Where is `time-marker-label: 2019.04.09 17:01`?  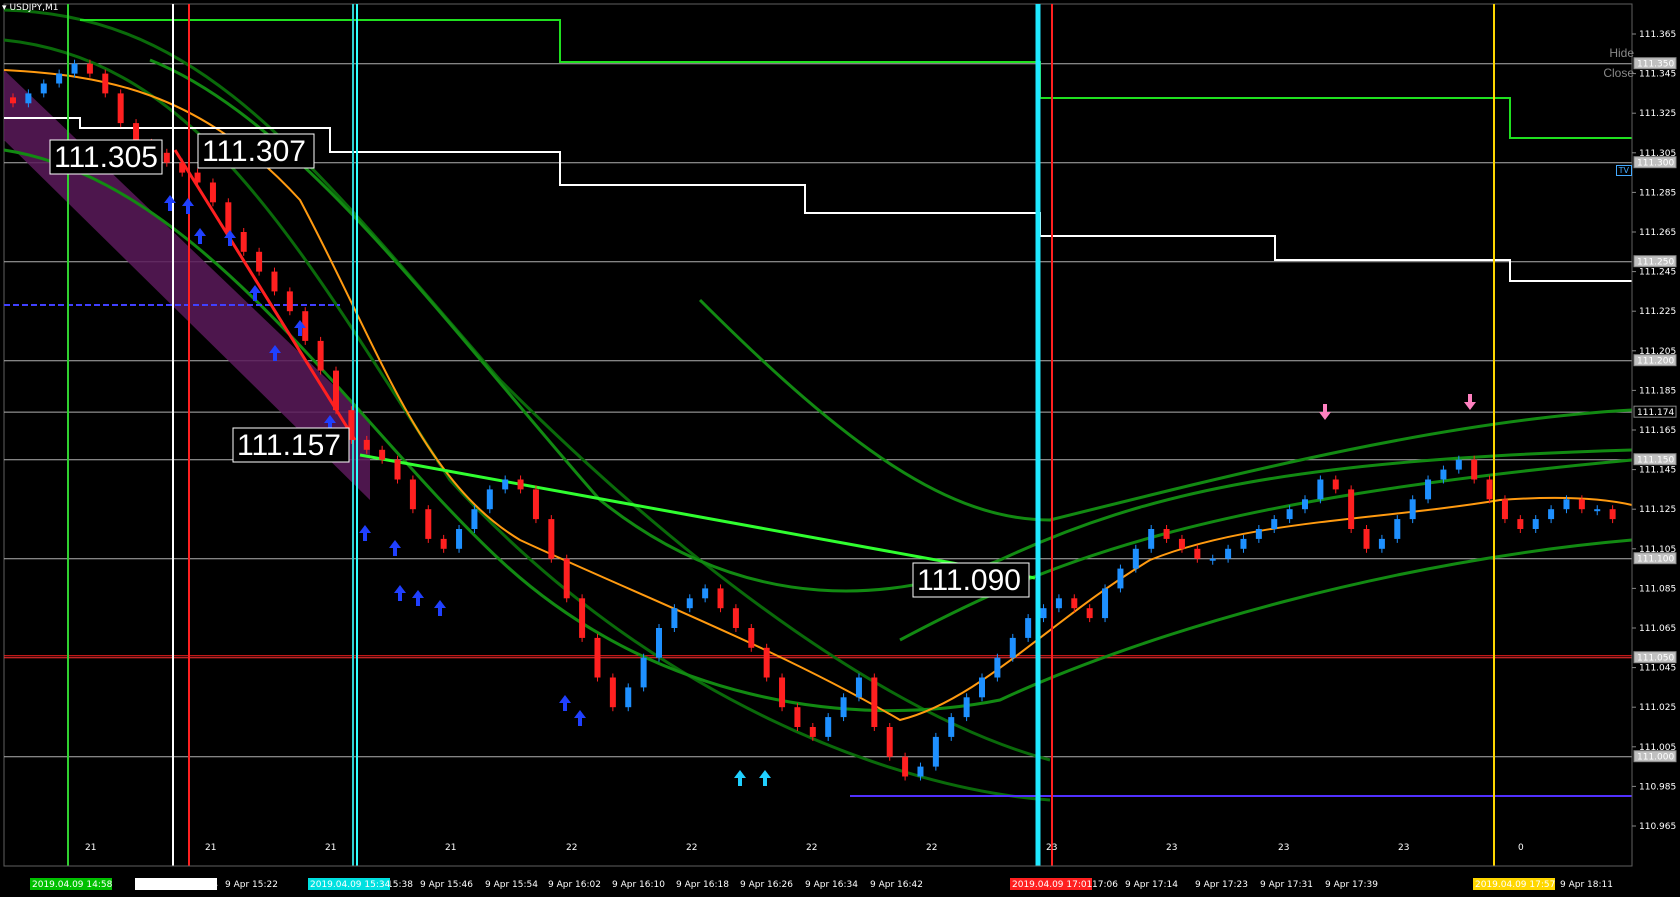
time-marker-label: 2019.04.09 17:01 is located at coordinates (1052, 885).